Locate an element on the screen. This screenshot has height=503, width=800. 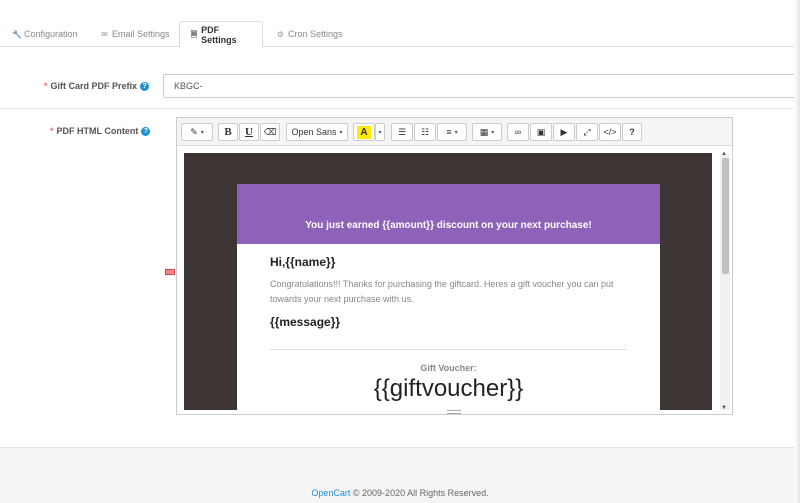
color-dropdown-button: ▾ is located at coordinates (380, 132).